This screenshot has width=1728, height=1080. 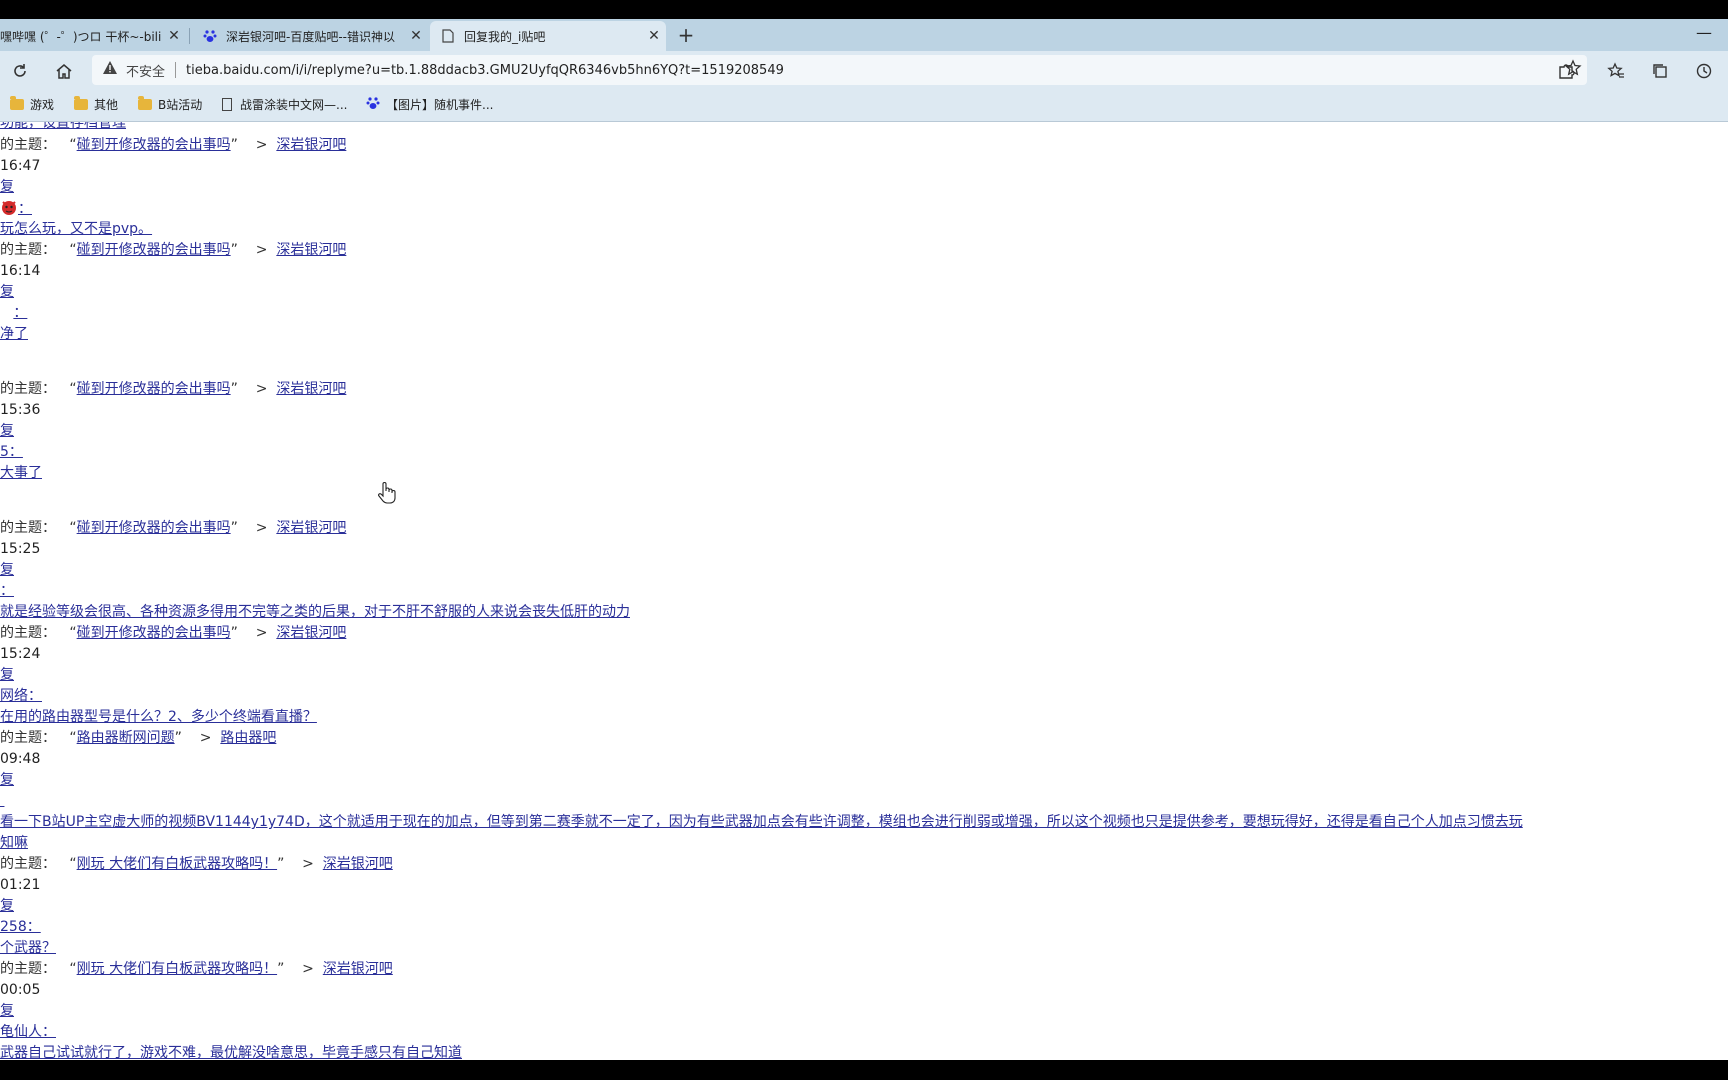 I want to click on tab-title: 嘿哔嘿 (゜-゜)つロ 干杯~-bilibili, so click(x=81, y=36).